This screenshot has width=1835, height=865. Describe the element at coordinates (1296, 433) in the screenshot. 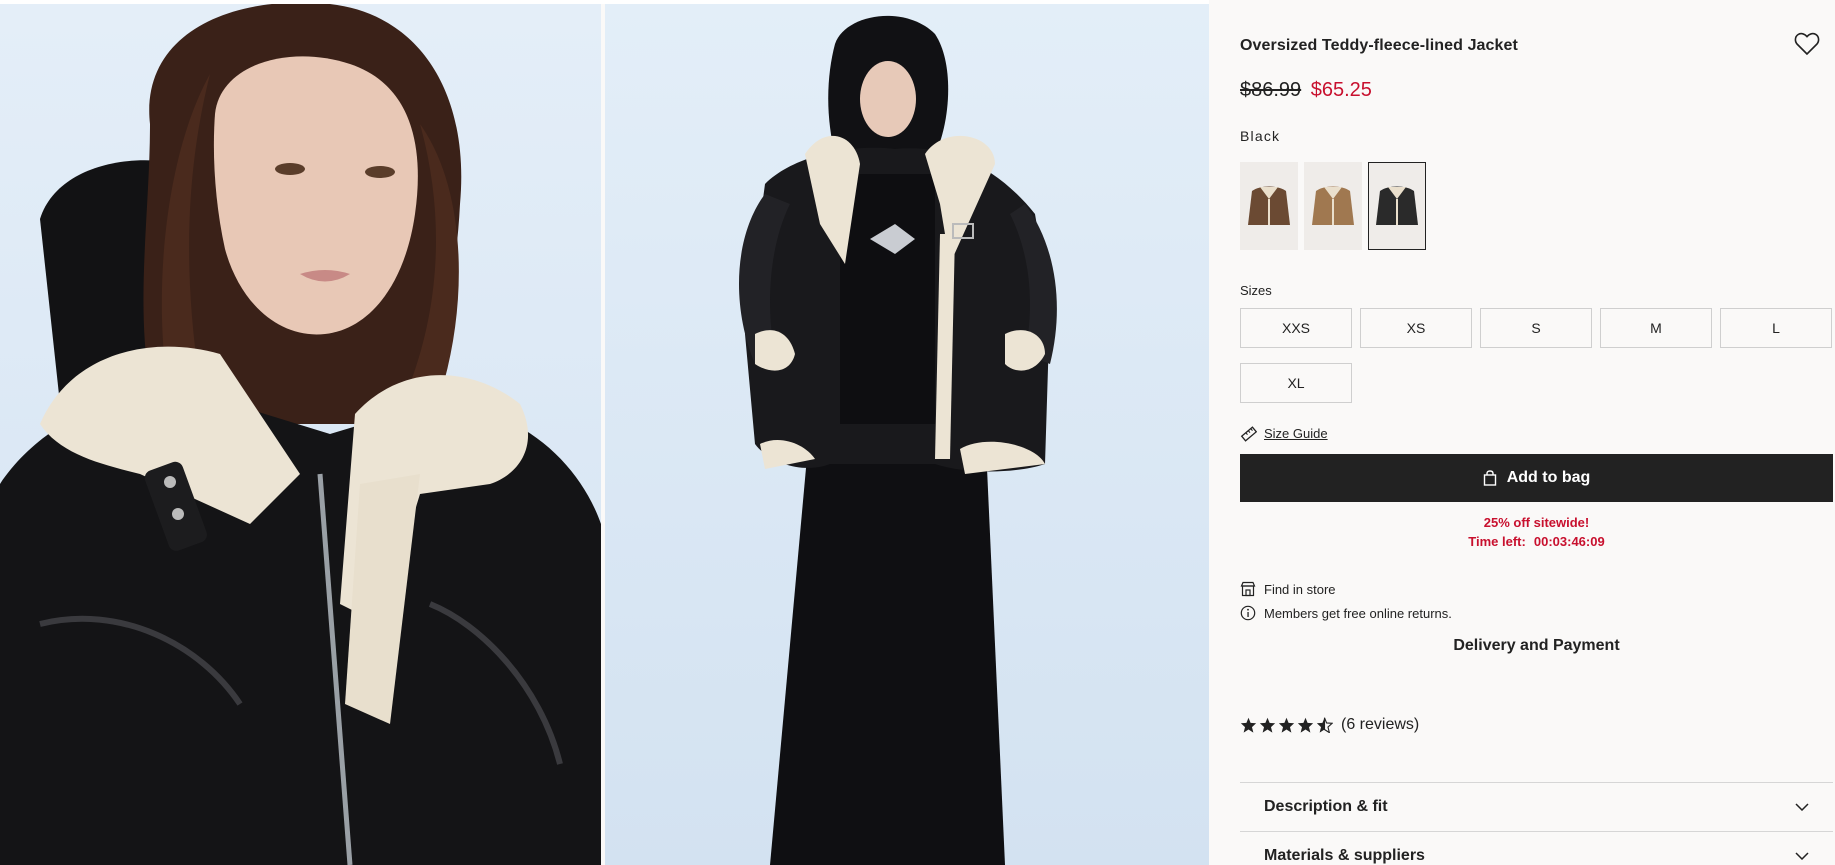

I see `size-guide-label: Size Guide` at that location.